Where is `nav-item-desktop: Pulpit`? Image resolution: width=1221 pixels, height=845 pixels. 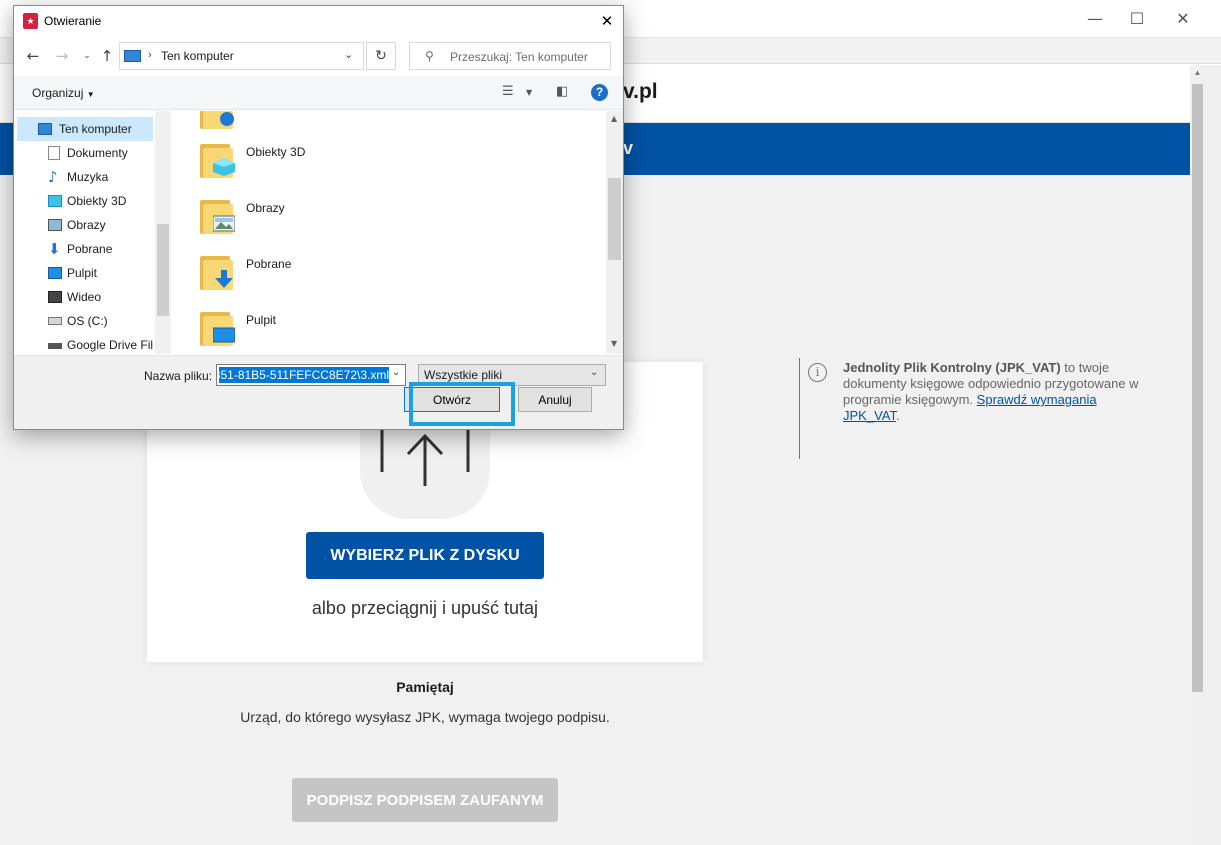
nav-item-desktop: Pulpit is located at coordinates (85, 273).